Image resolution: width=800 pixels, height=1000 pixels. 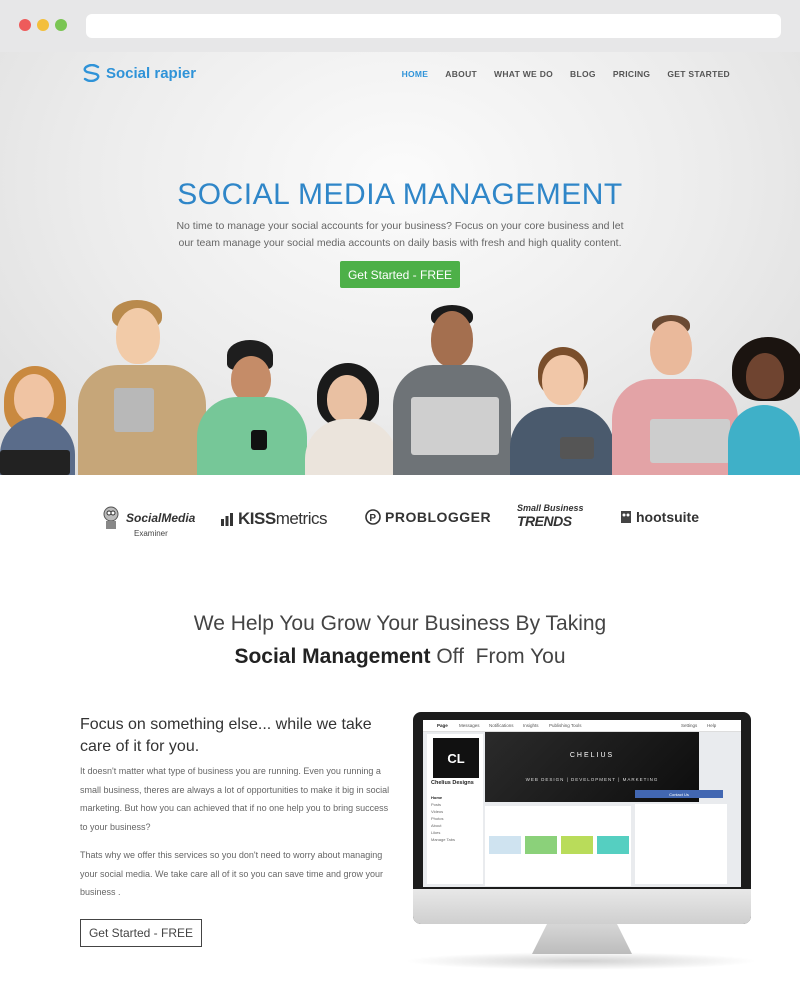 I want to click on nav-pricing: PRICING, so click(x=632, y=74).